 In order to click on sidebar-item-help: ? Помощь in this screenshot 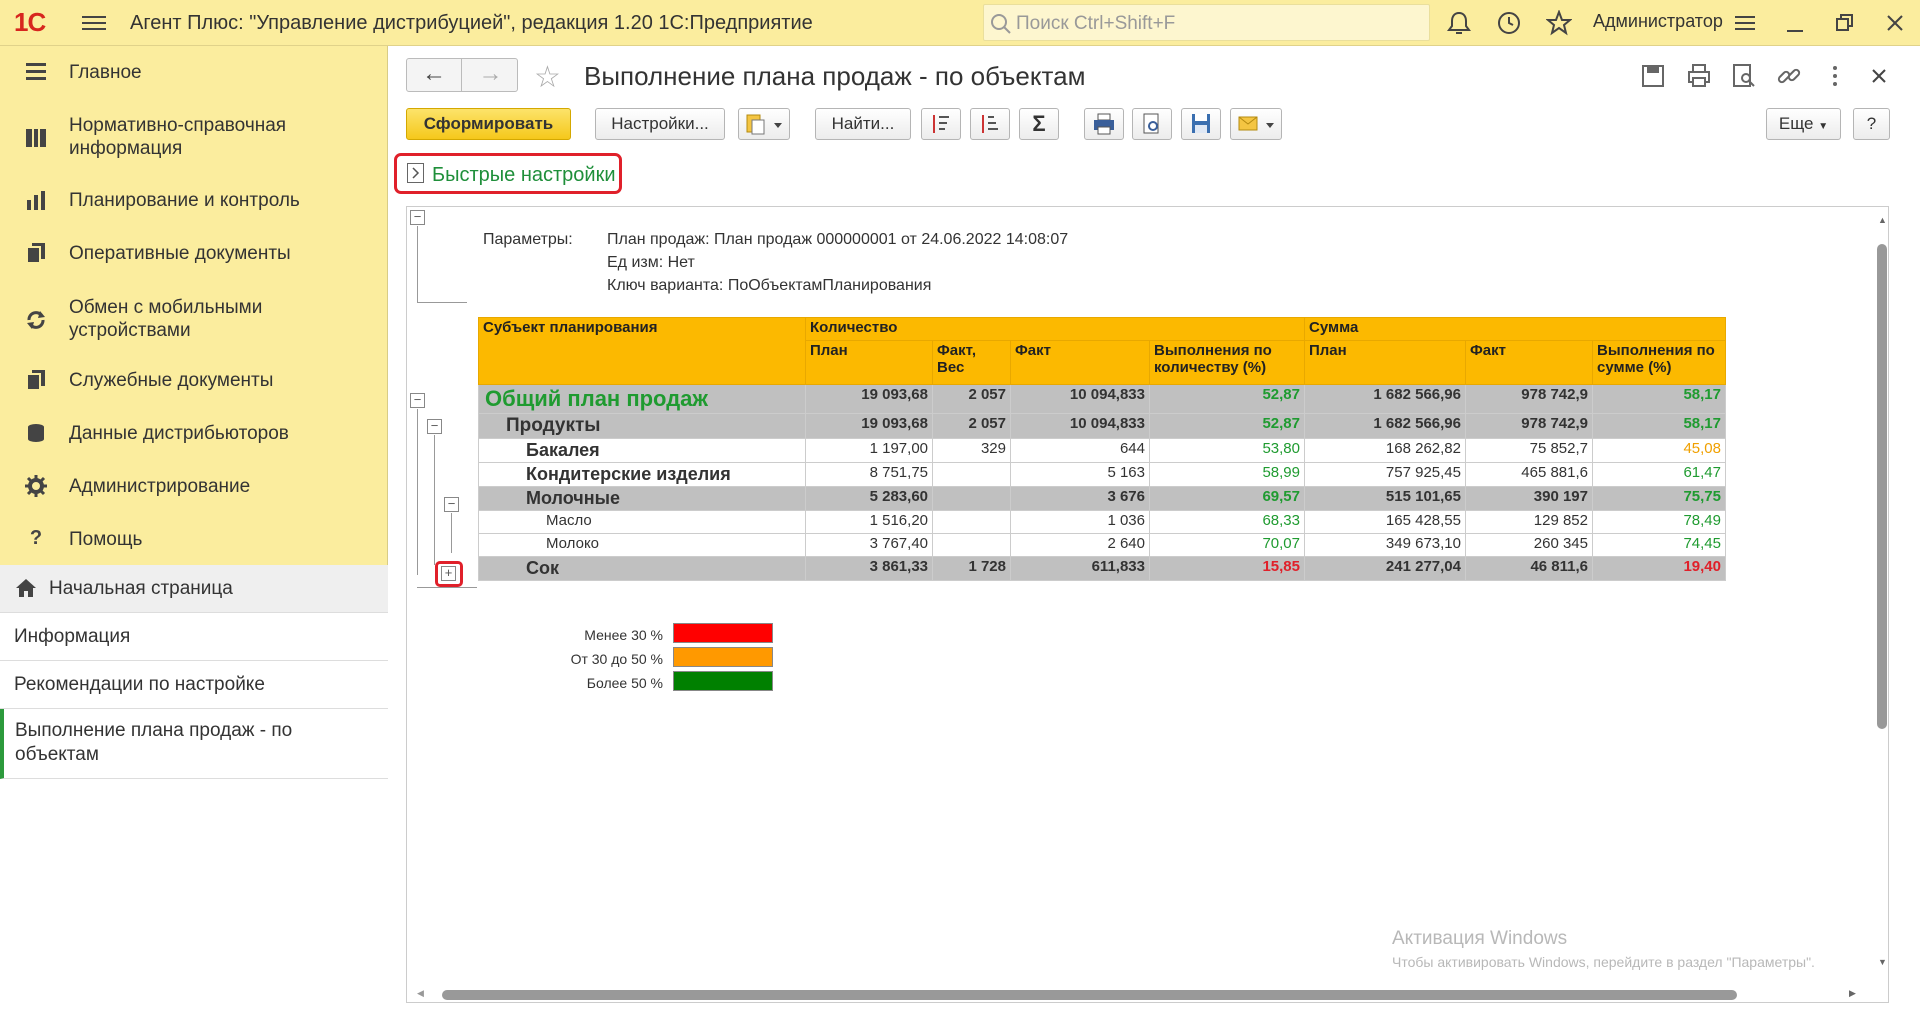, I will do `click(194, 542)`.